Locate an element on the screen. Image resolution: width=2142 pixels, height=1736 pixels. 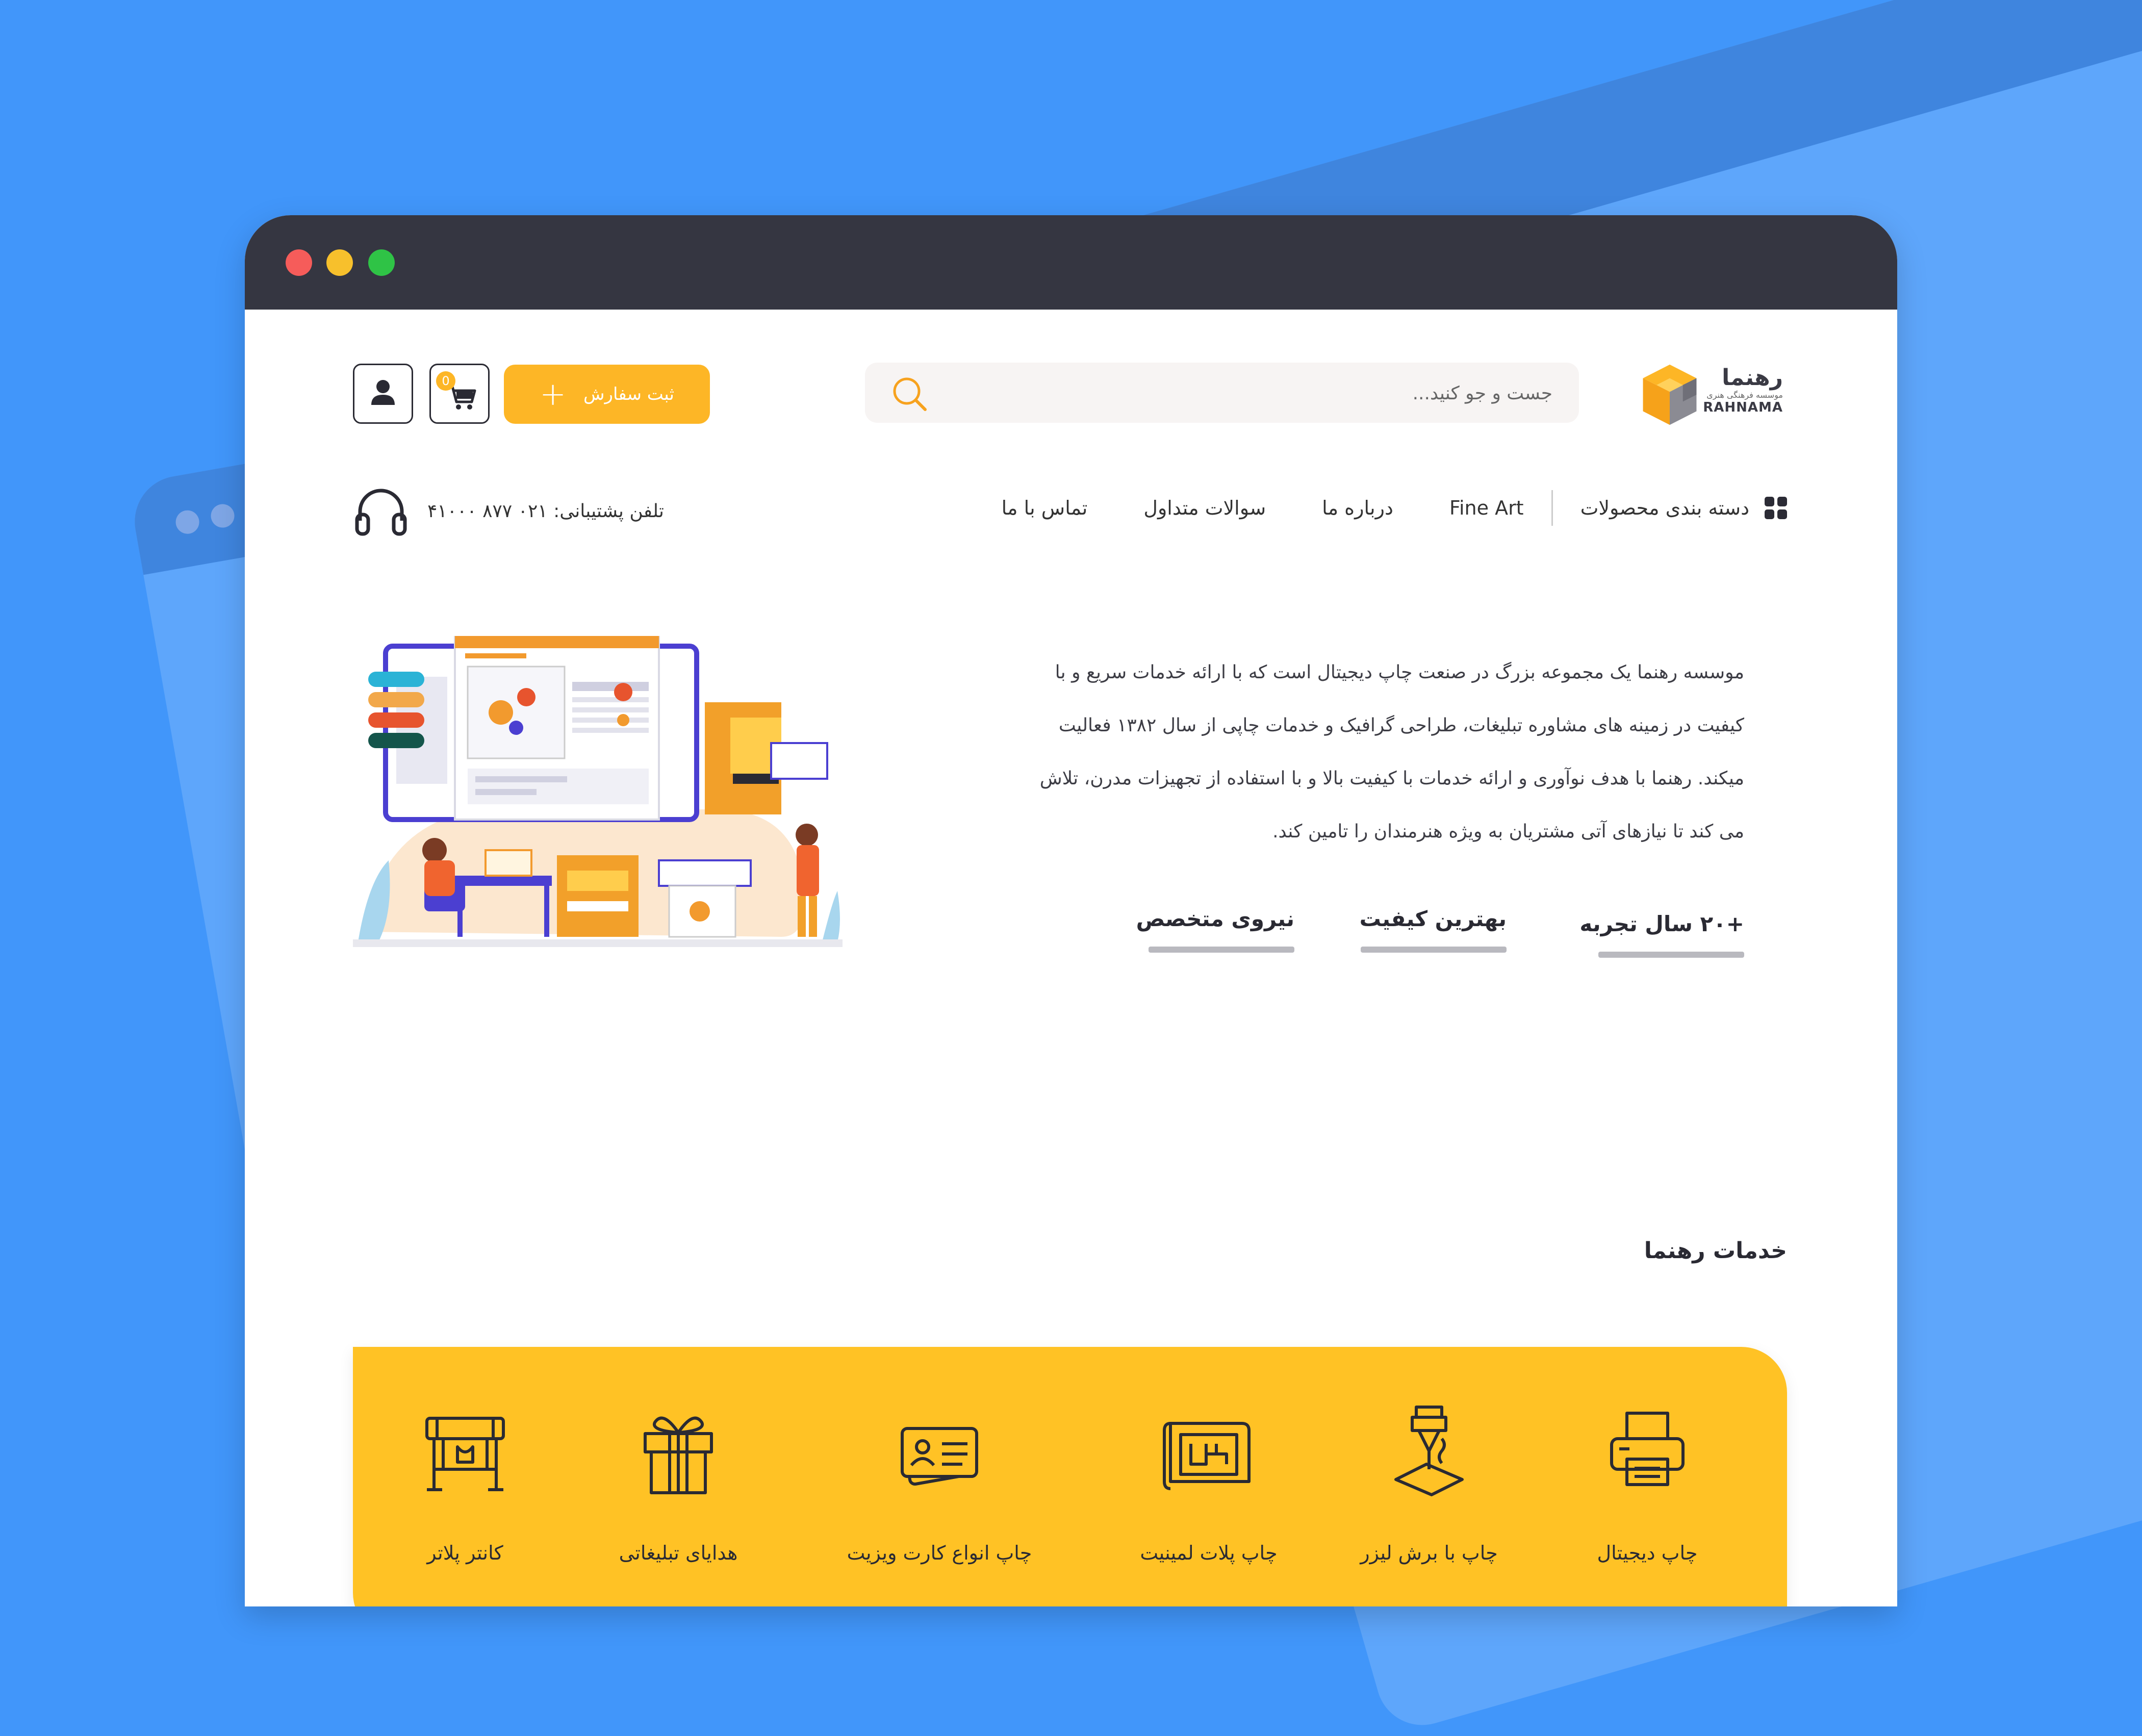
service-label: کانتر پلاتر is located at coordinates (465, 1553).